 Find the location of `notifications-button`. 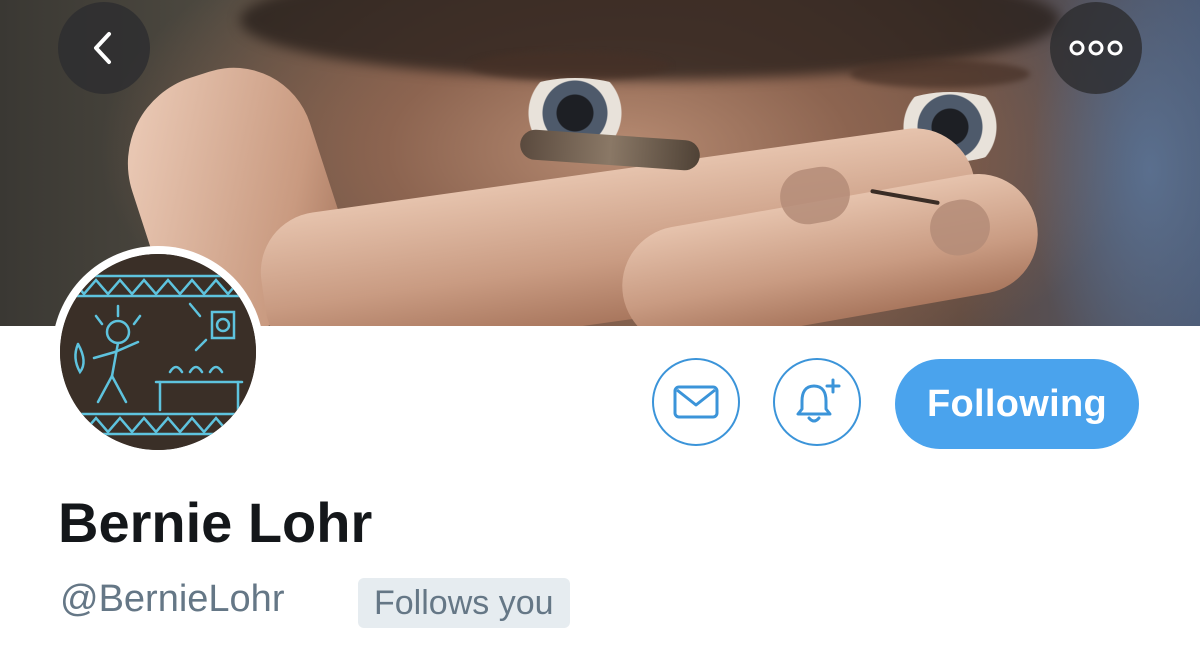

notifications-button is located at coordinates (817, 402).